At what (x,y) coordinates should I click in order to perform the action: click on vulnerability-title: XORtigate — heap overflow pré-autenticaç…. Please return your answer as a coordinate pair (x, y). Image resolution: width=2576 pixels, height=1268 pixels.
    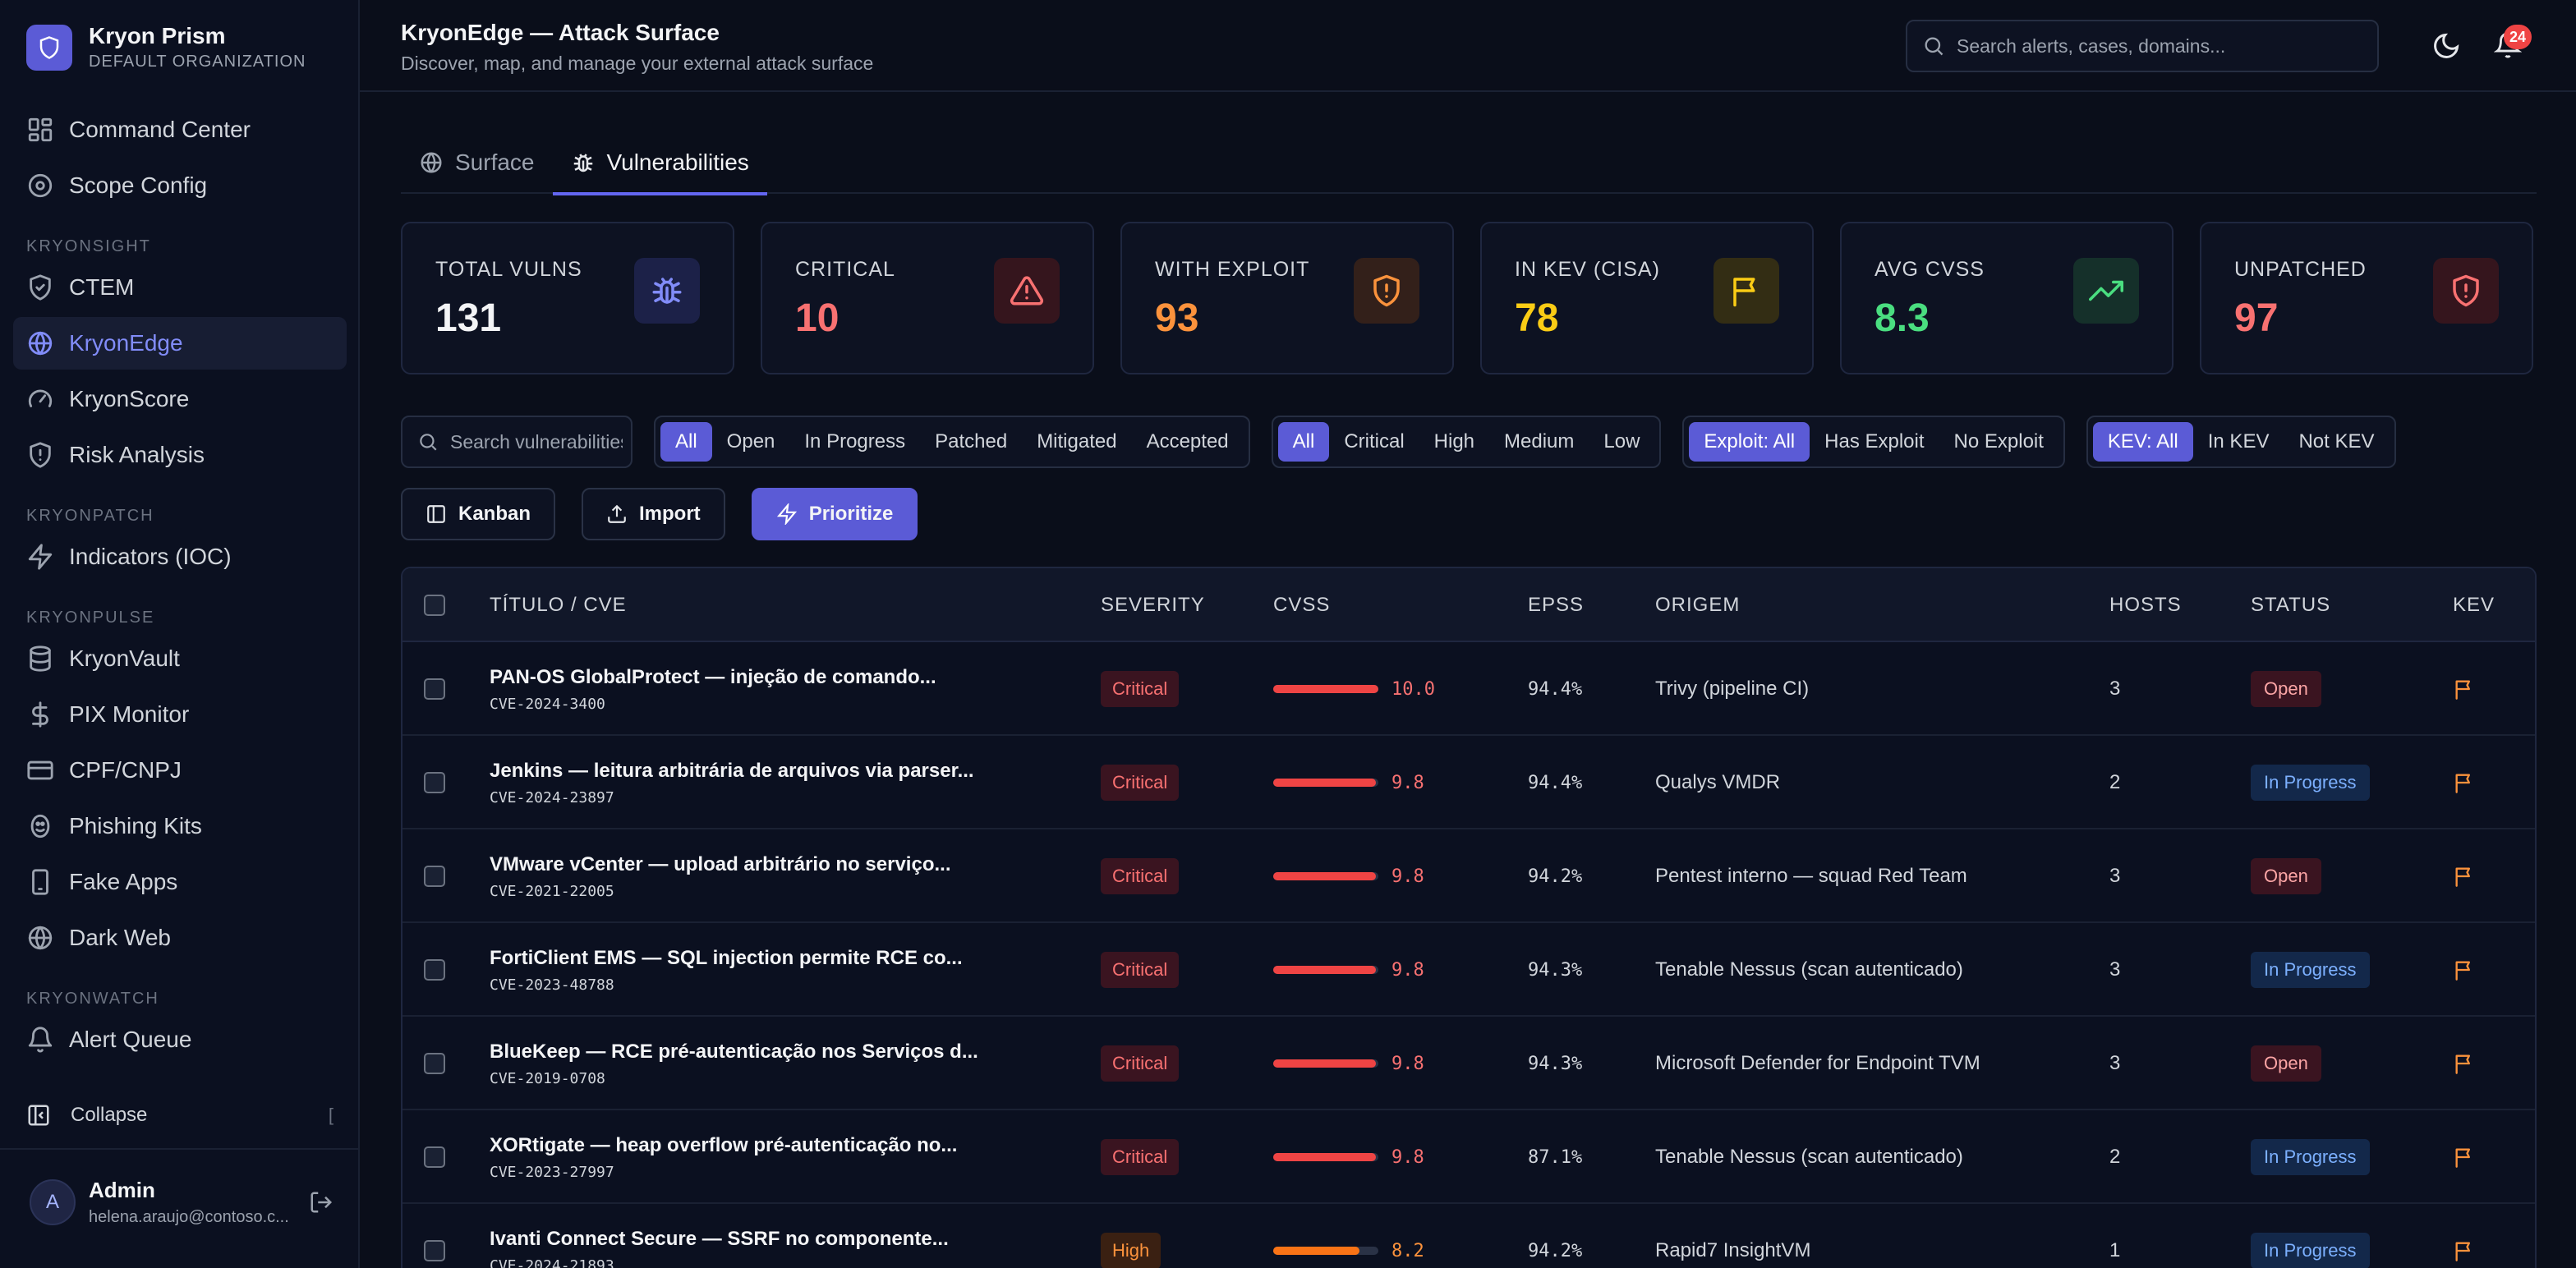
    Looking at the image, I should click on (723, 1145).